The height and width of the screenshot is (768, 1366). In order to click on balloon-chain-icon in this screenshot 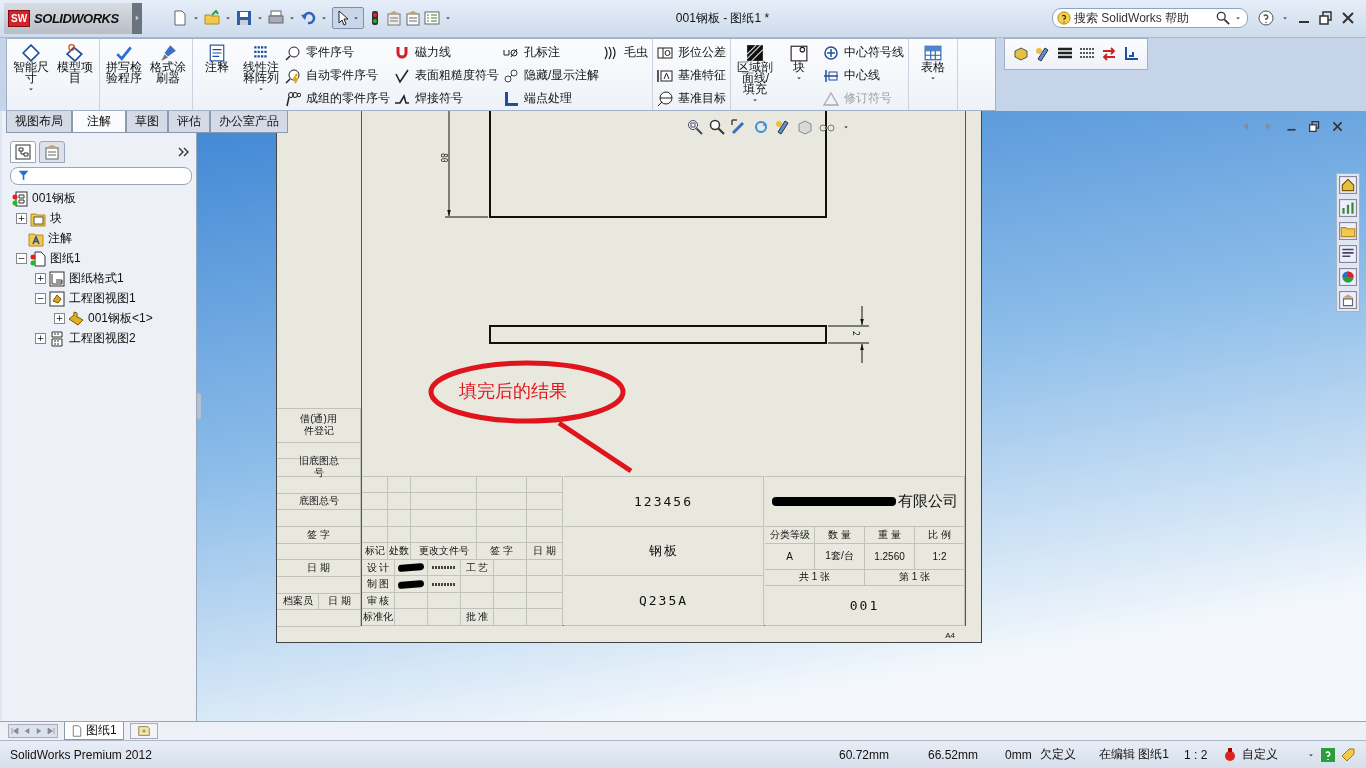, I will do `click(293, 98)`.